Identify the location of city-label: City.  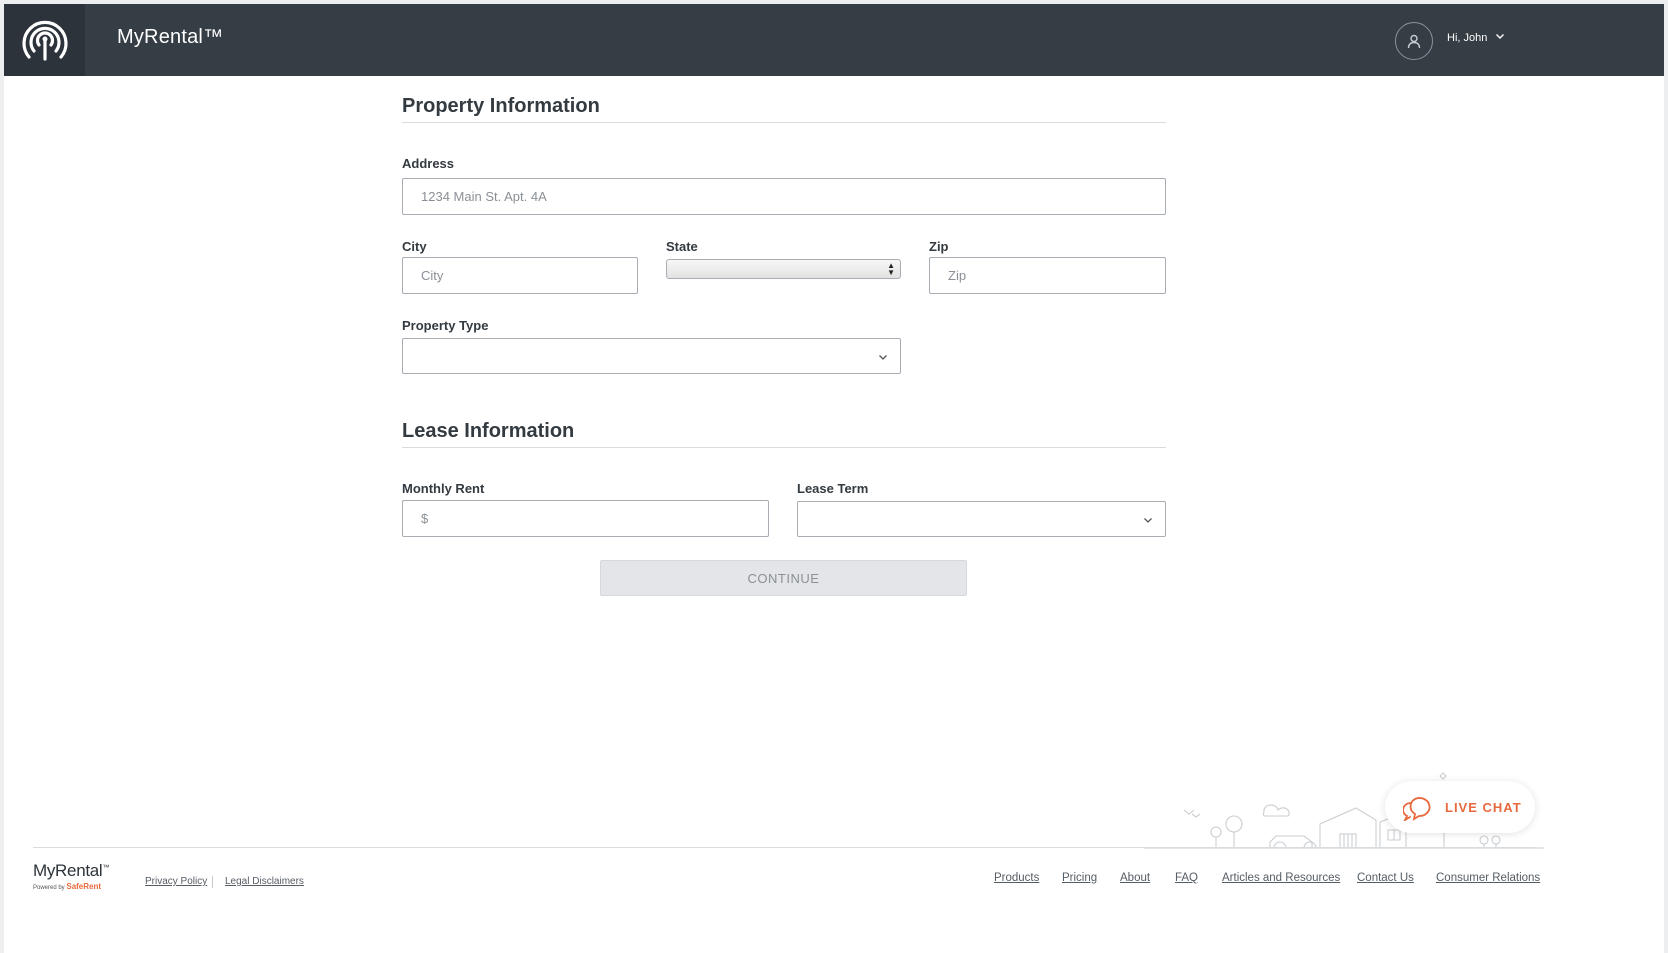
(414, 246).